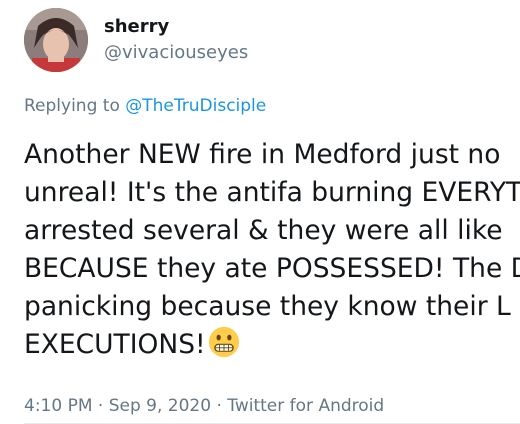 This screenshot has width=520, height=424. Describe the element at coordinates (263, 230) in the screenshot. I see `tweet-text-line: arrested several & they were all like` at that location.